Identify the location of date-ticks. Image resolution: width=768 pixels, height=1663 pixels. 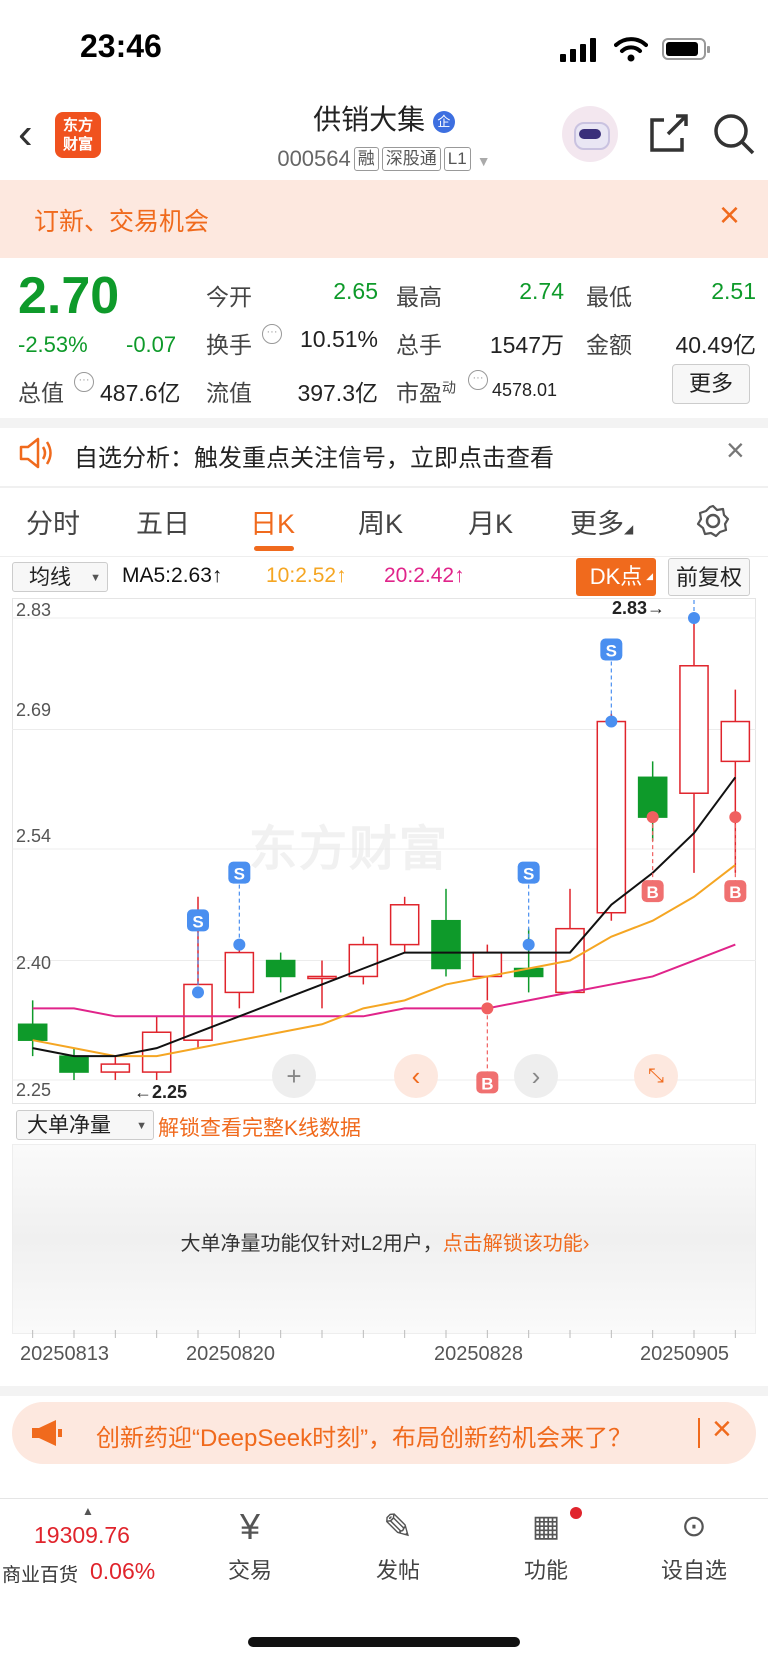
(384, 1334).